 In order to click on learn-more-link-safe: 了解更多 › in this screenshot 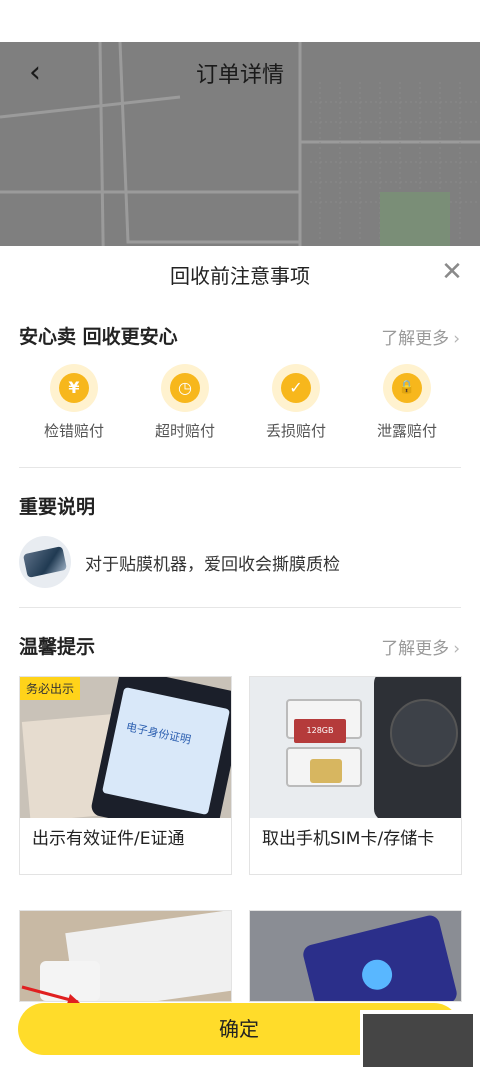, I will do `click(420, 336)`.